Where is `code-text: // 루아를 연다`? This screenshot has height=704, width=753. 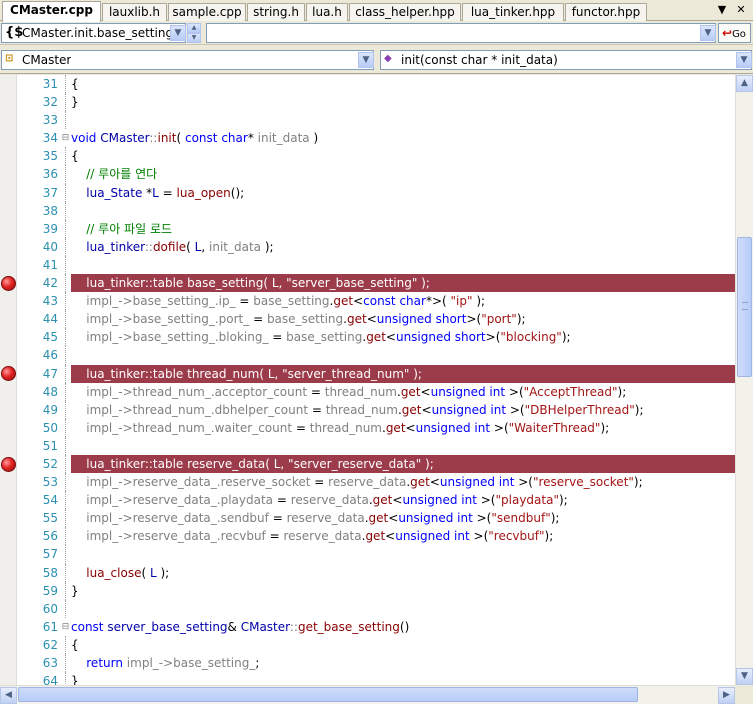 code-text: // 루아를 연다 is located at coordinates (114, 174).